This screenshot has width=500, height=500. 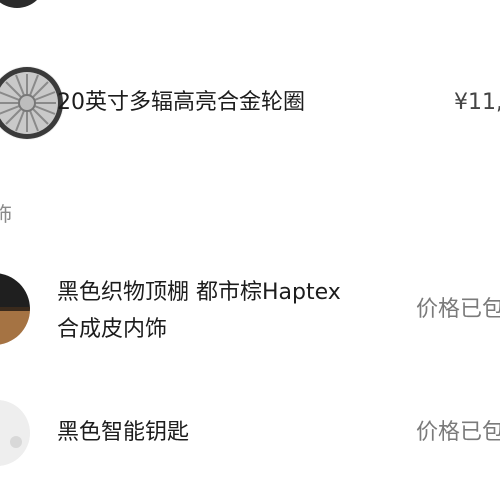 What do you see at coordinates (123, 432) in the screenshot?
I see `item-title: 黑色智能钥匙` at bounding box center [123, 432].